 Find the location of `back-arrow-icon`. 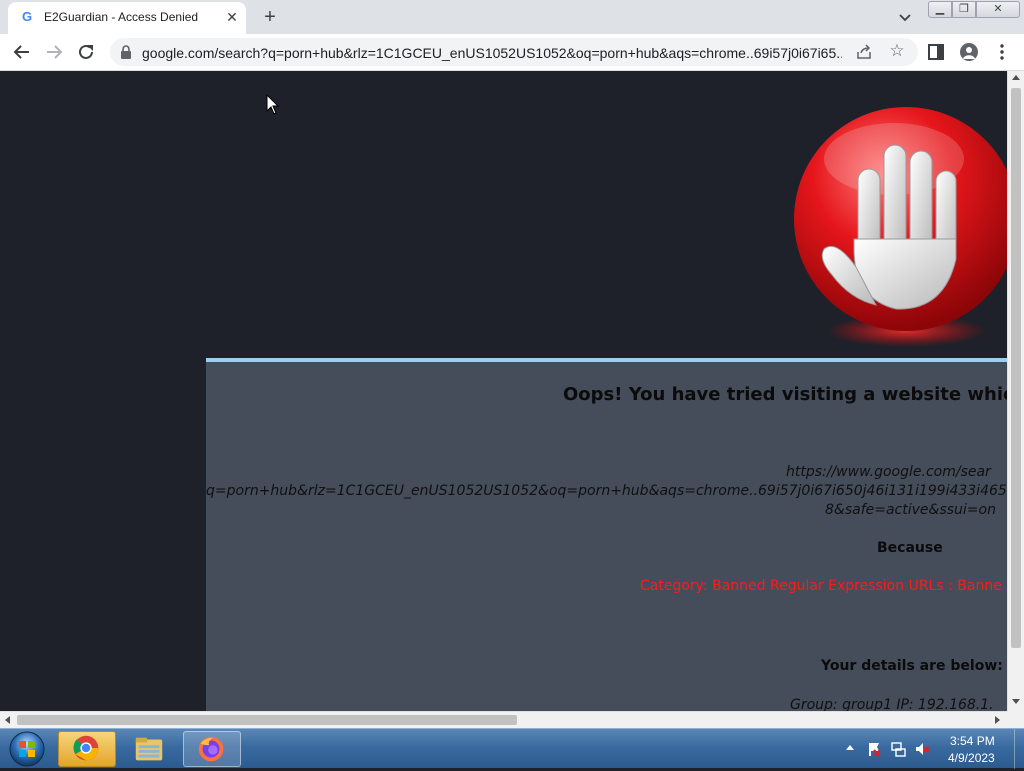

back-arrow-icon is located at coordinates (22, 52).